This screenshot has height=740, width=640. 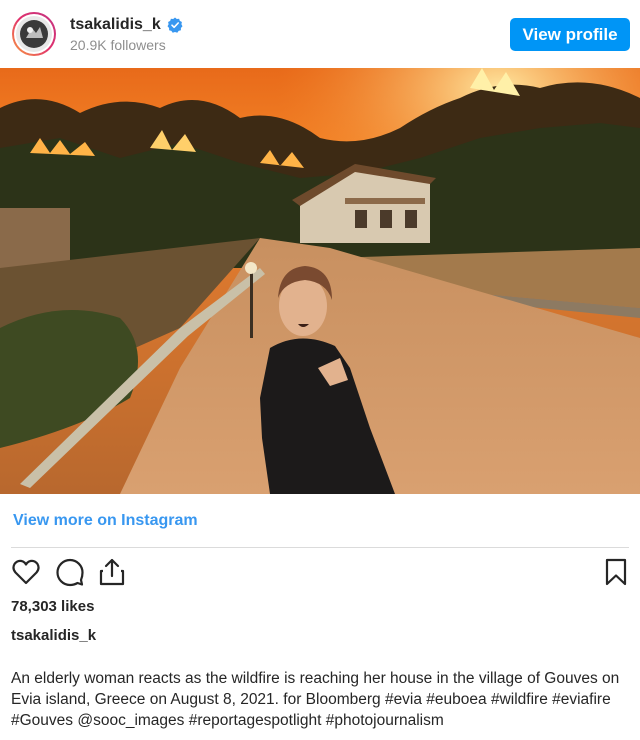 What do you see at coordinates (570, 34) in the screenshot?
I see `view-profile-button: View profile` at bounding box center [570, 34].